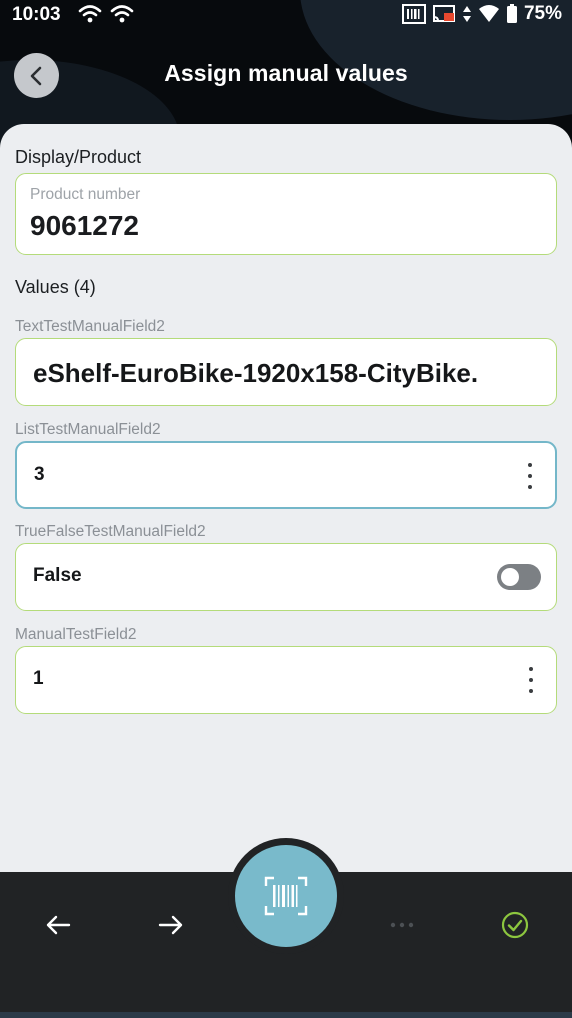  Describe the element at coordinates (256, 373) in the screenshot. I see `text-field-value: eShelf-EuroBike-1920x158-CityBike.` at that location.